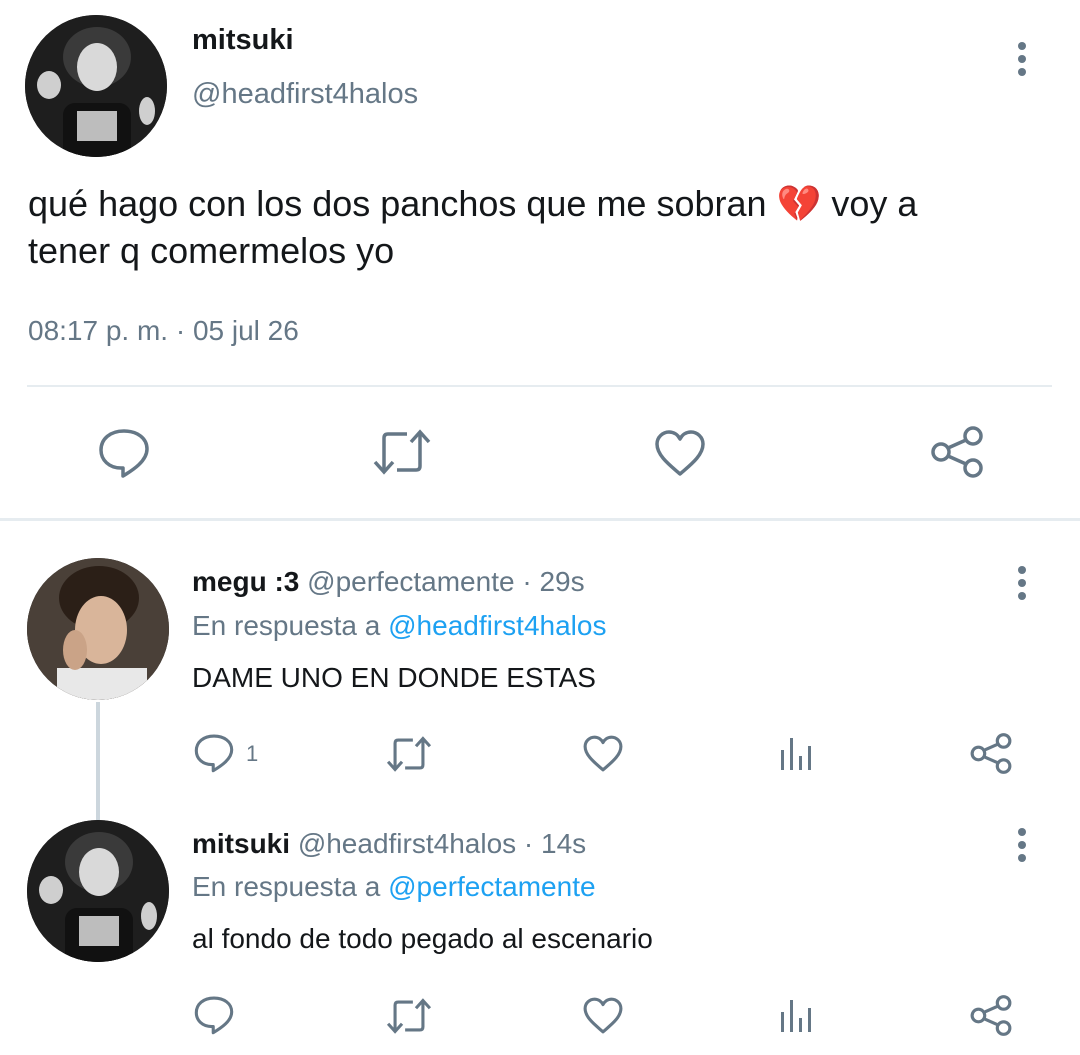  I want to click on reply-header: mitsuki @headfirst4halos · 14s, so click(389, 844).